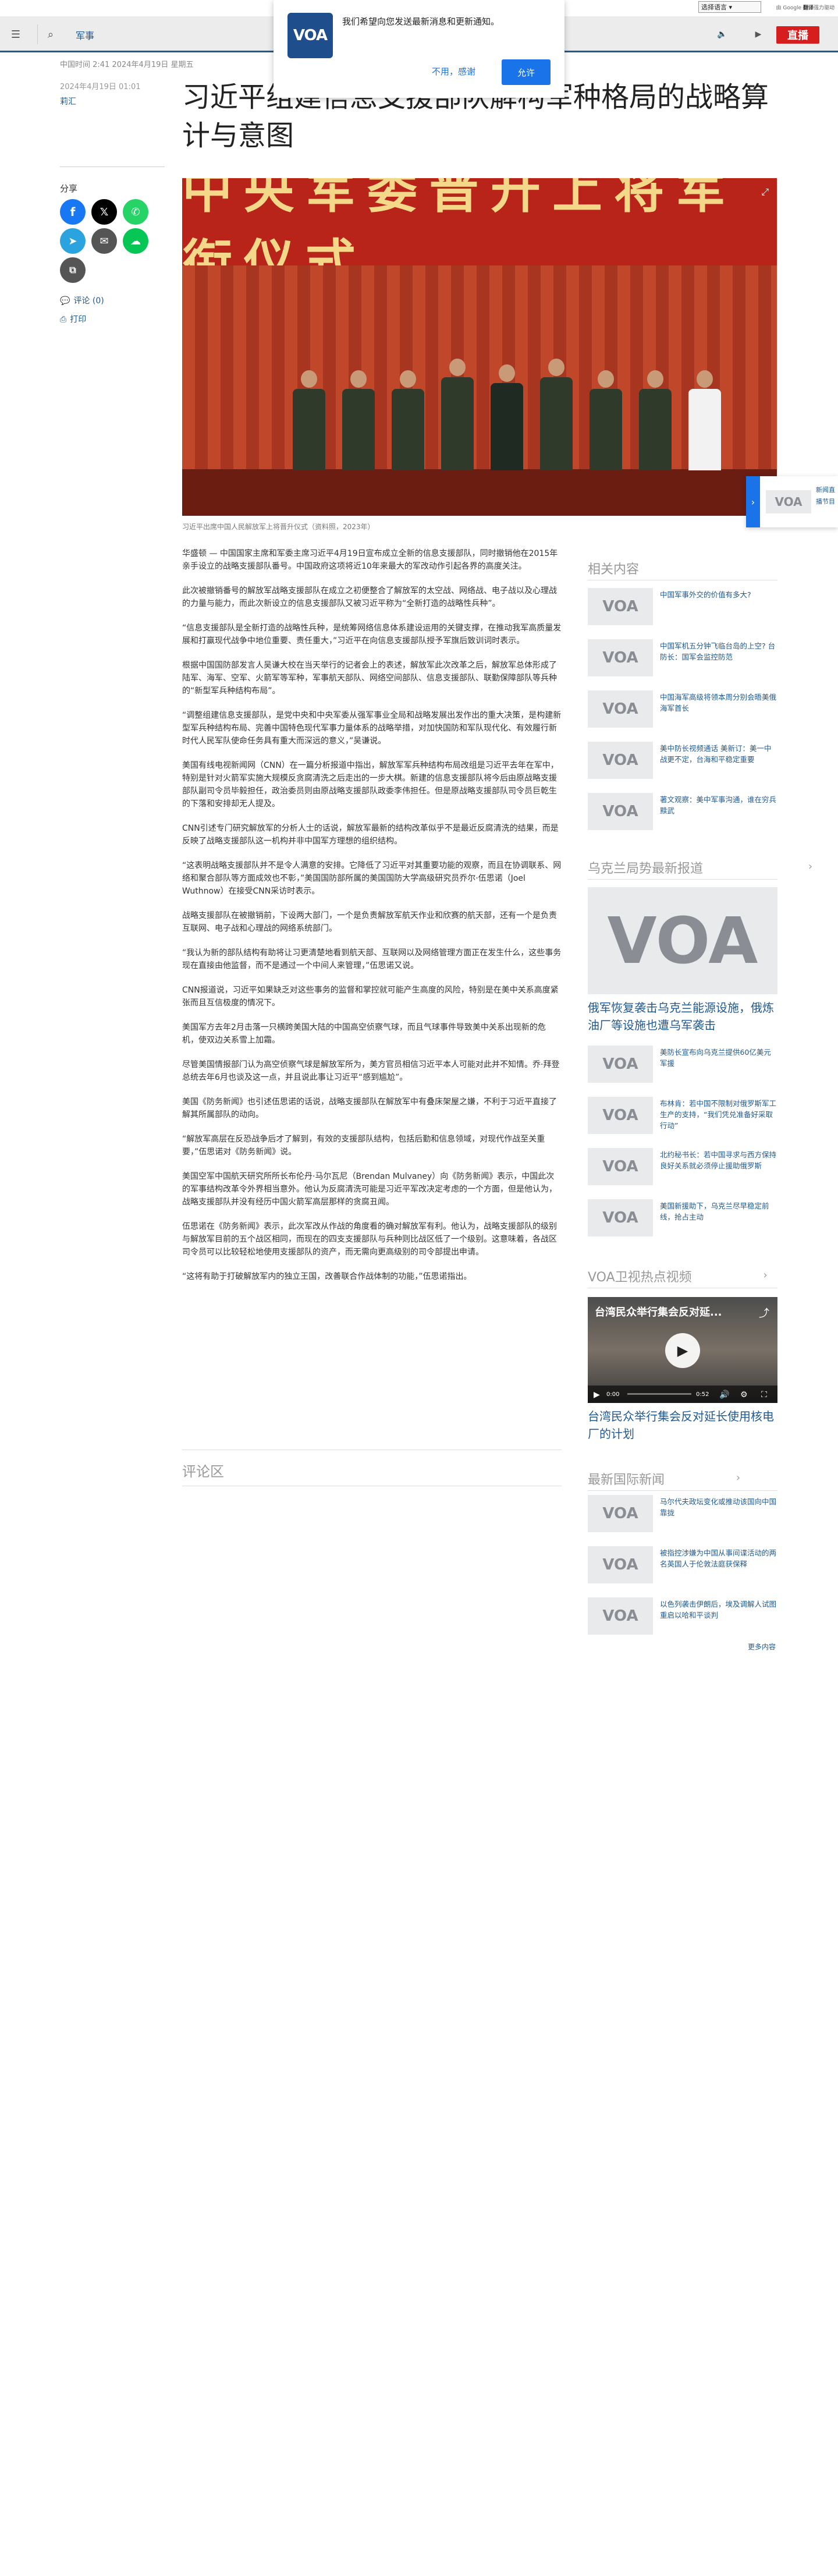  What do you see at coordinates (480, 347) in the screenshot?
I see `hero-image: 中央军委晋升上将军衔仪式 ⤢` at bounding box center [480, 347].